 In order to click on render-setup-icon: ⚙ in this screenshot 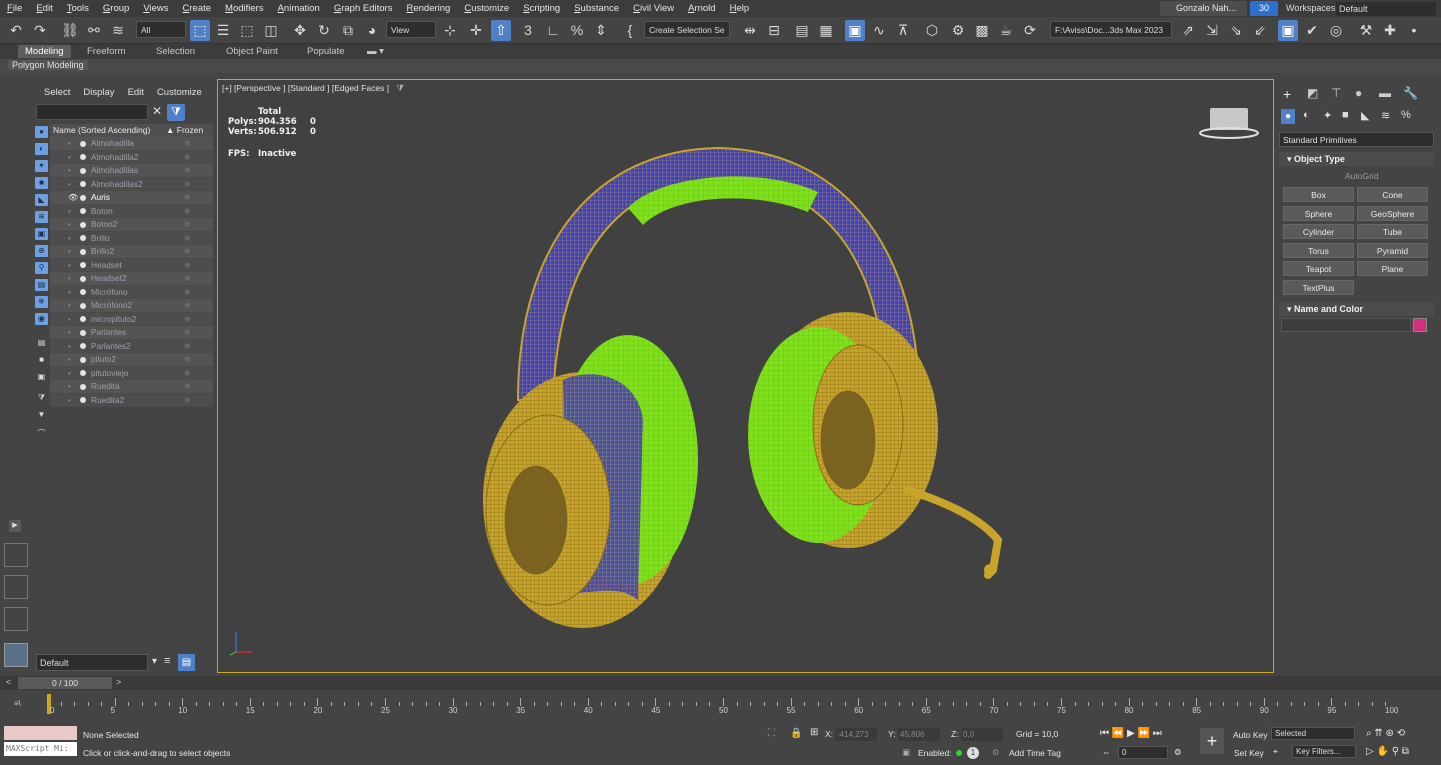, I will do `click(958, 30)`.